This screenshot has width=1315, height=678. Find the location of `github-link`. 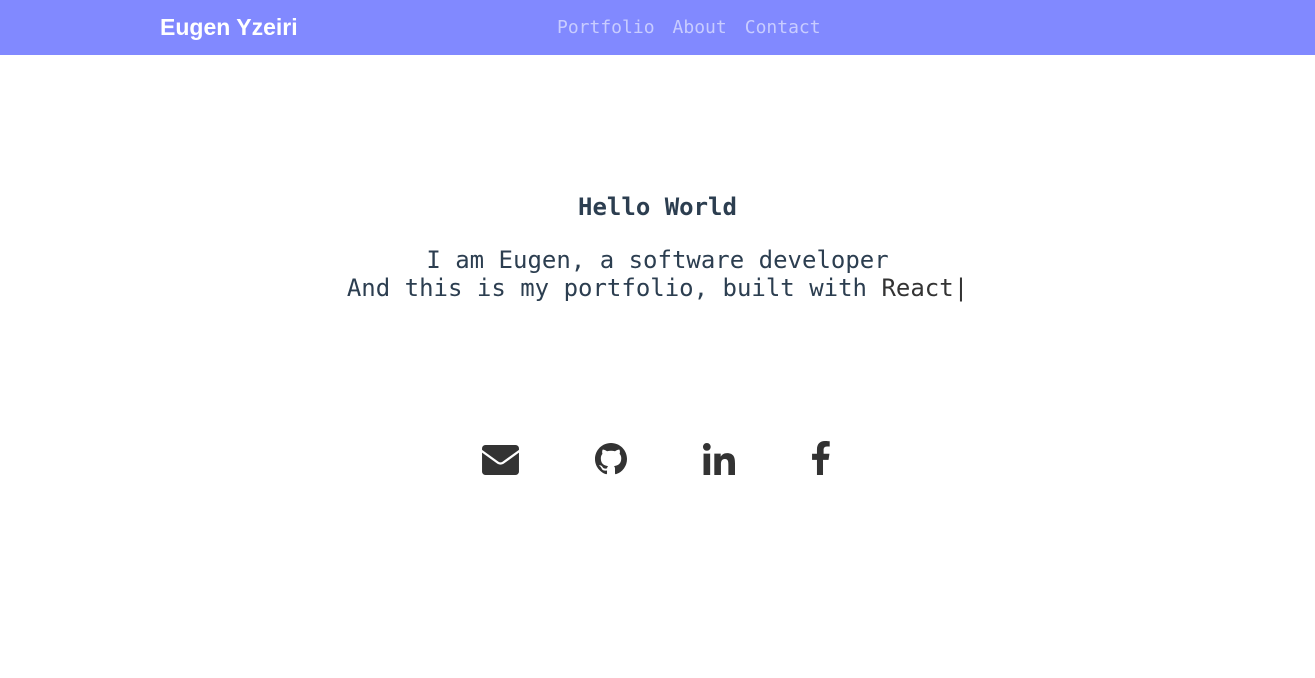

github-link is located at coordinates (611, 459).